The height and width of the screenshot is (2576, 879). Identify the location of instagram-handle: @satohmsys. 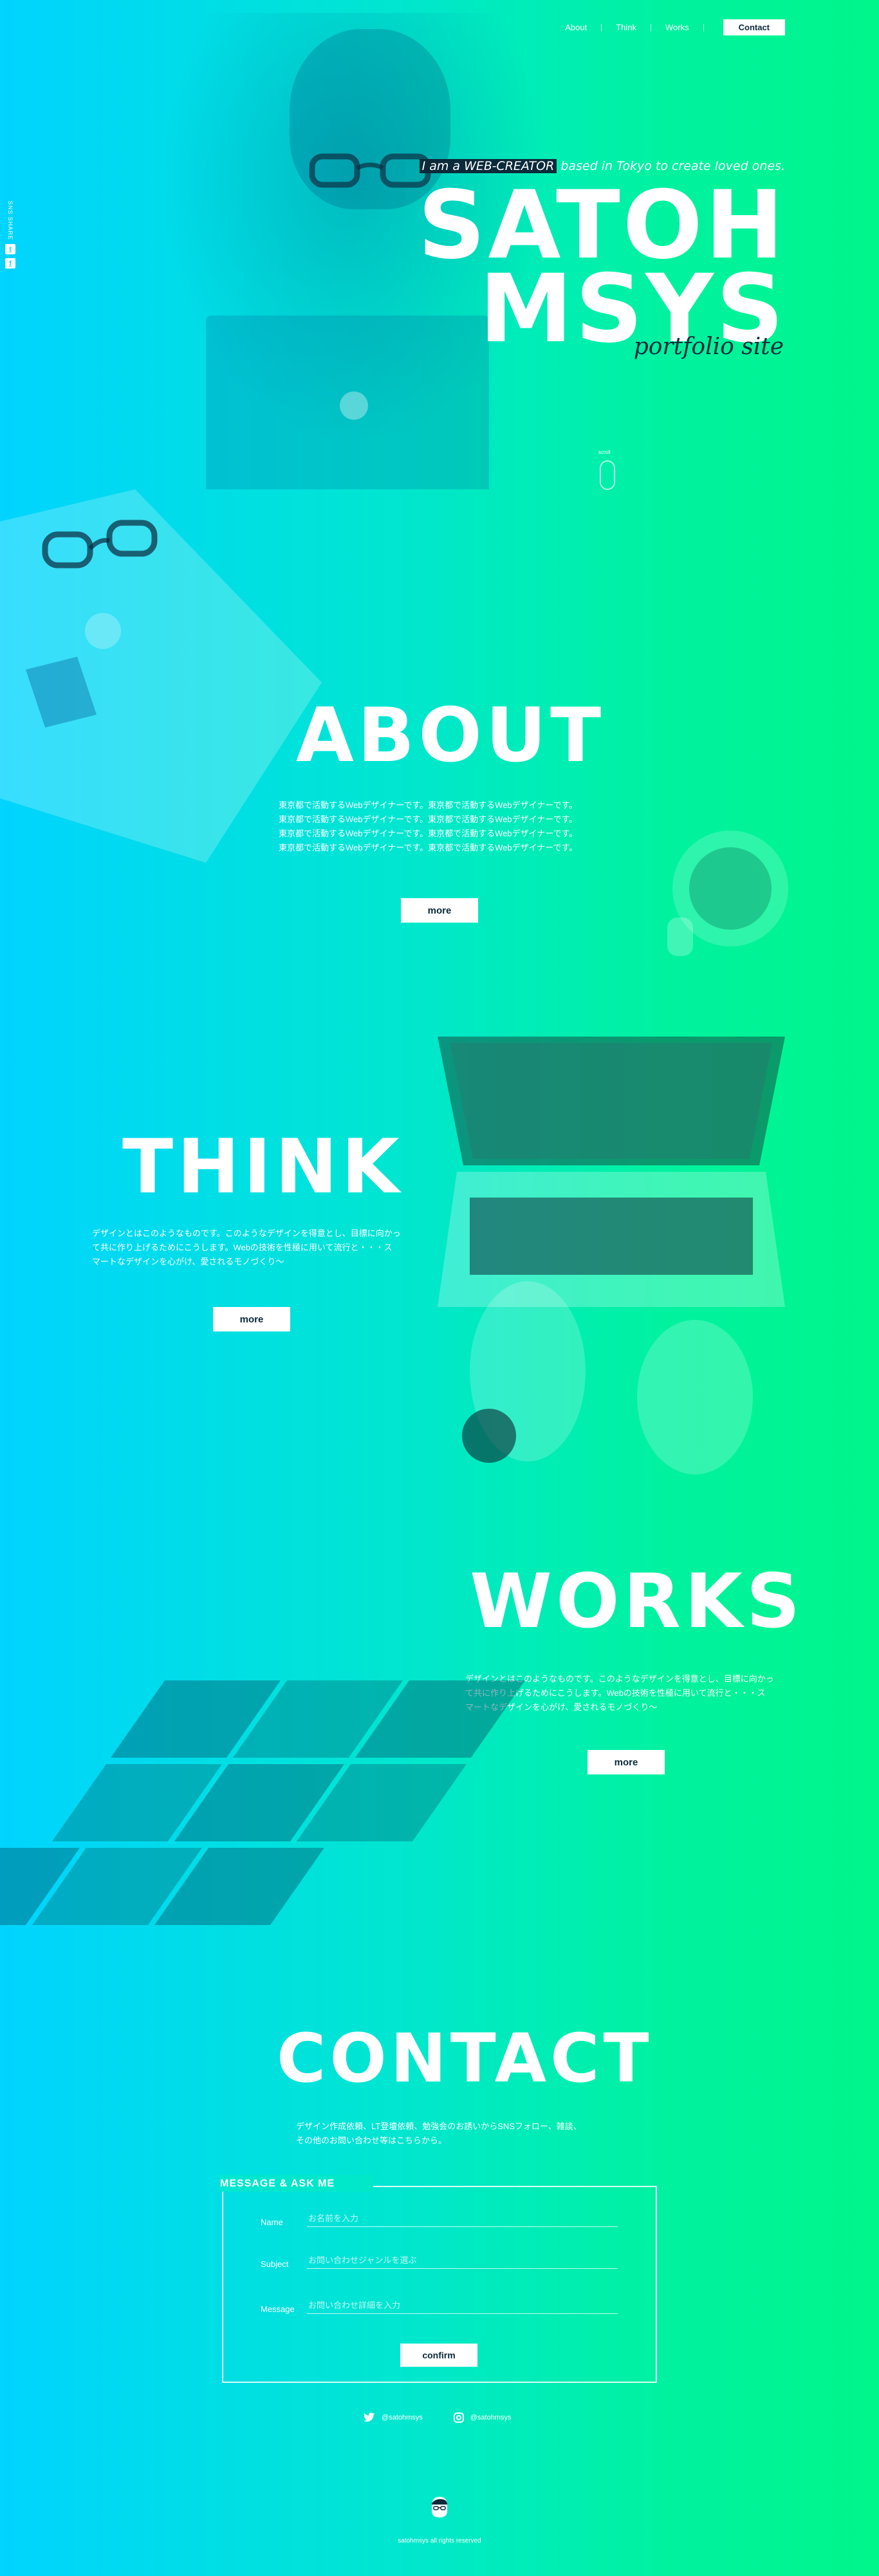
(491, 2417).